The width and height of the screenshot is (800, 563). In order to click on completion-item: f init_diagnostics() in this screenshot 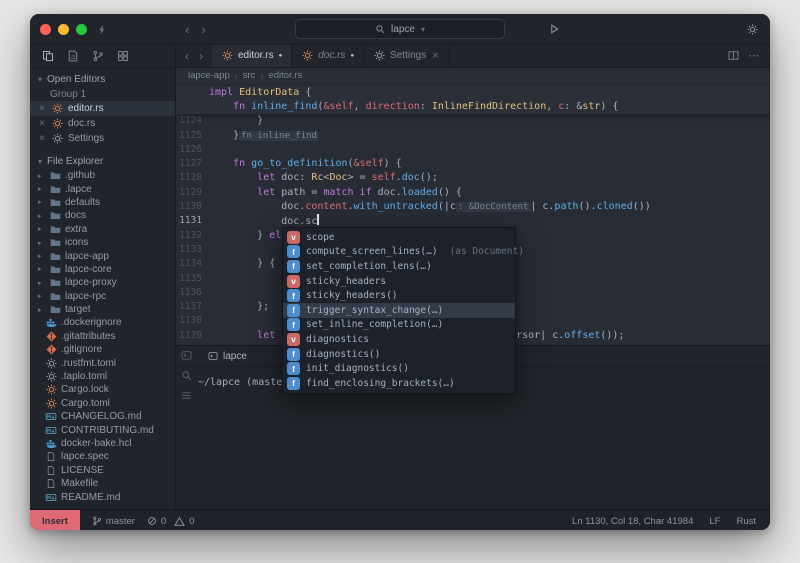, I will do `click(399, 368)`.